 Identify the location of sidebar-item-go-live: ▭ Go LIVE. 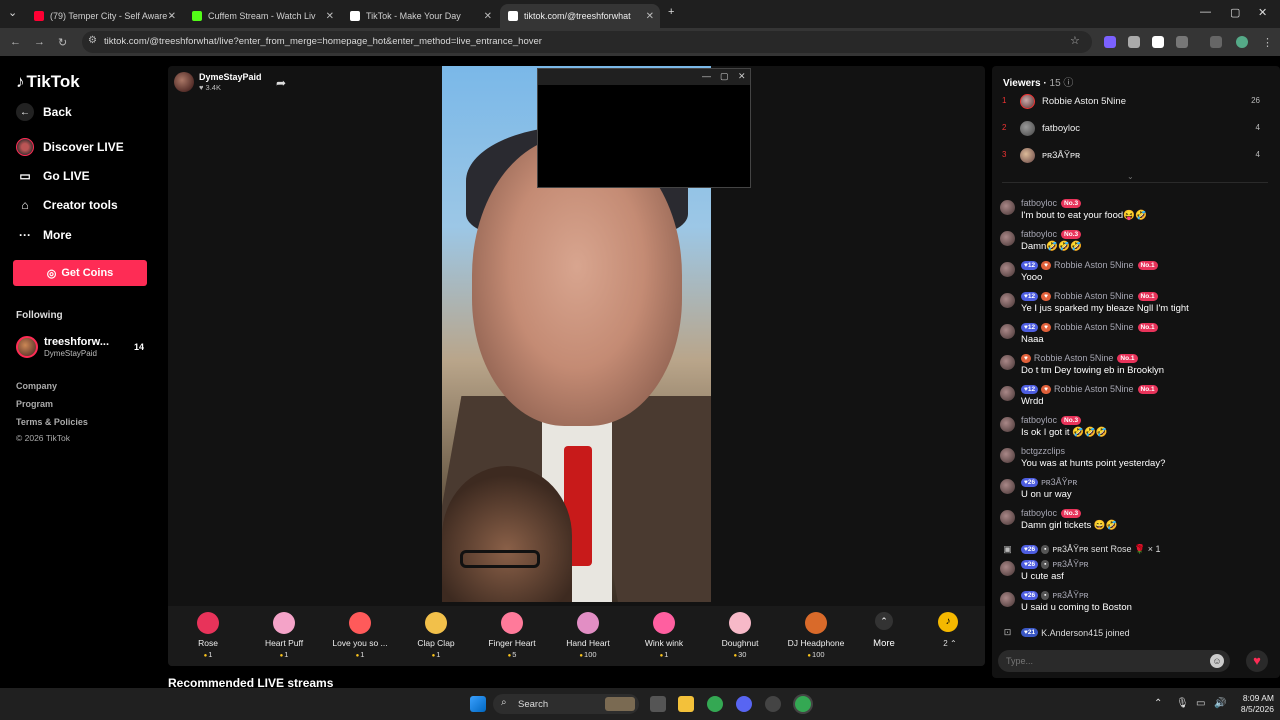
(52, 176).